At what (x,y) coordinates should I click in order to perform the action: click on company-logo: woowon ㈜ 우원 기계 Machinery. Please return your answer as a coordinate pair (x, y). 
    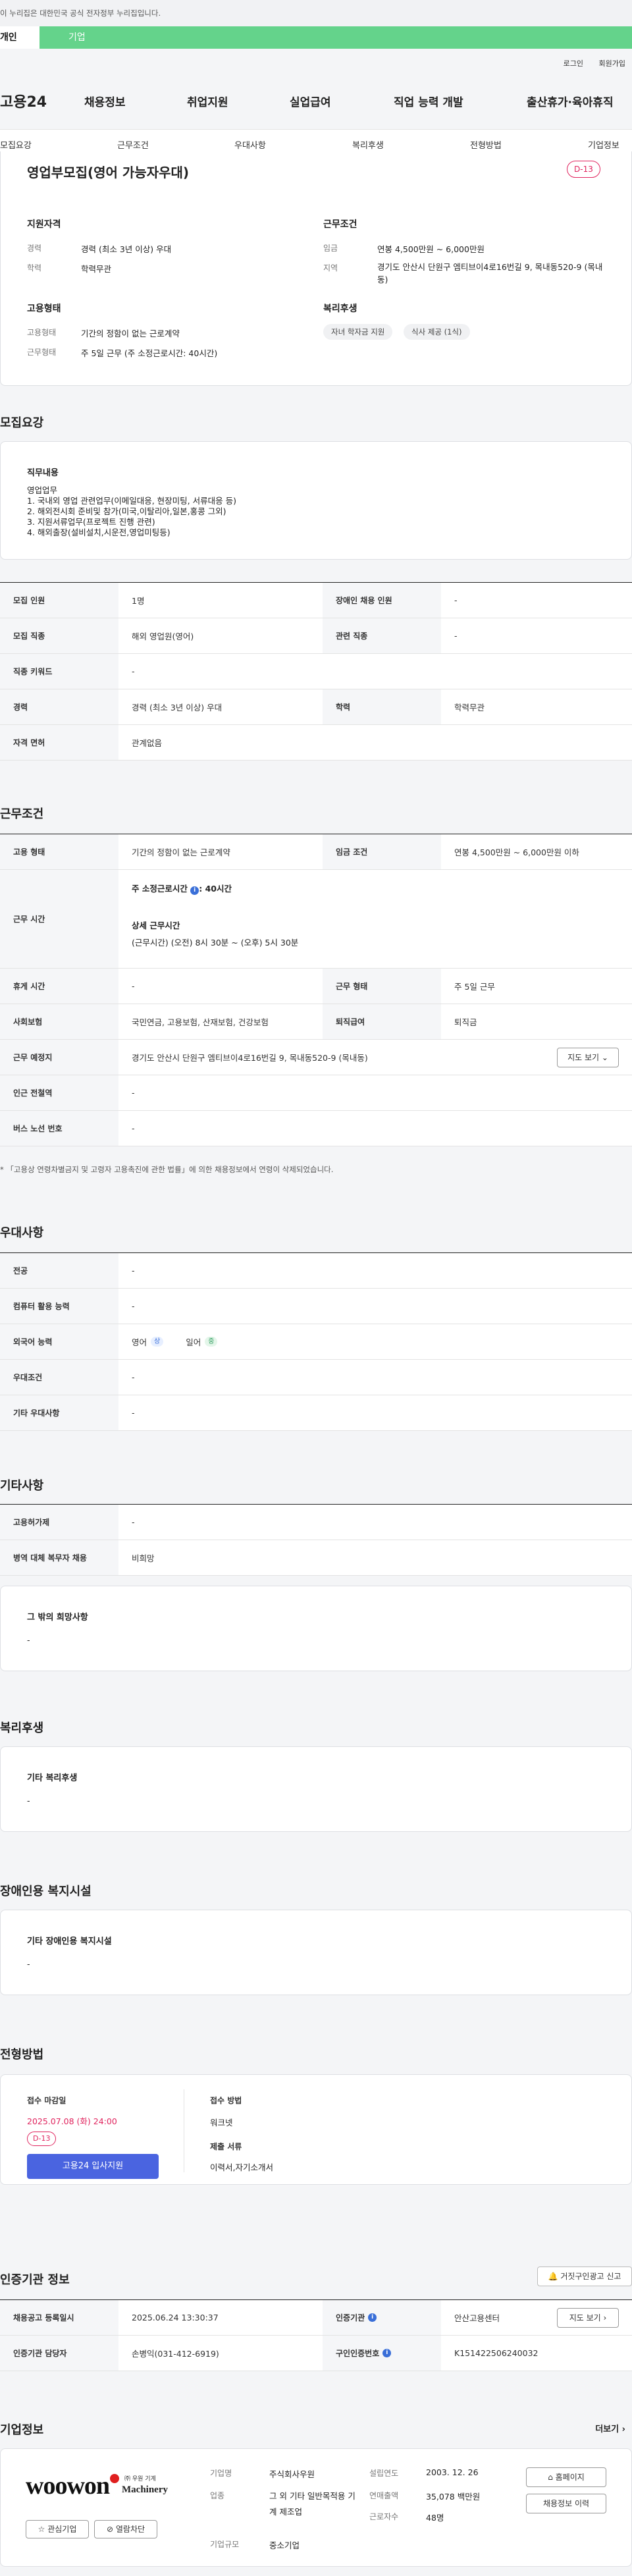
    Looking at the image, I should click on (98, 2491).